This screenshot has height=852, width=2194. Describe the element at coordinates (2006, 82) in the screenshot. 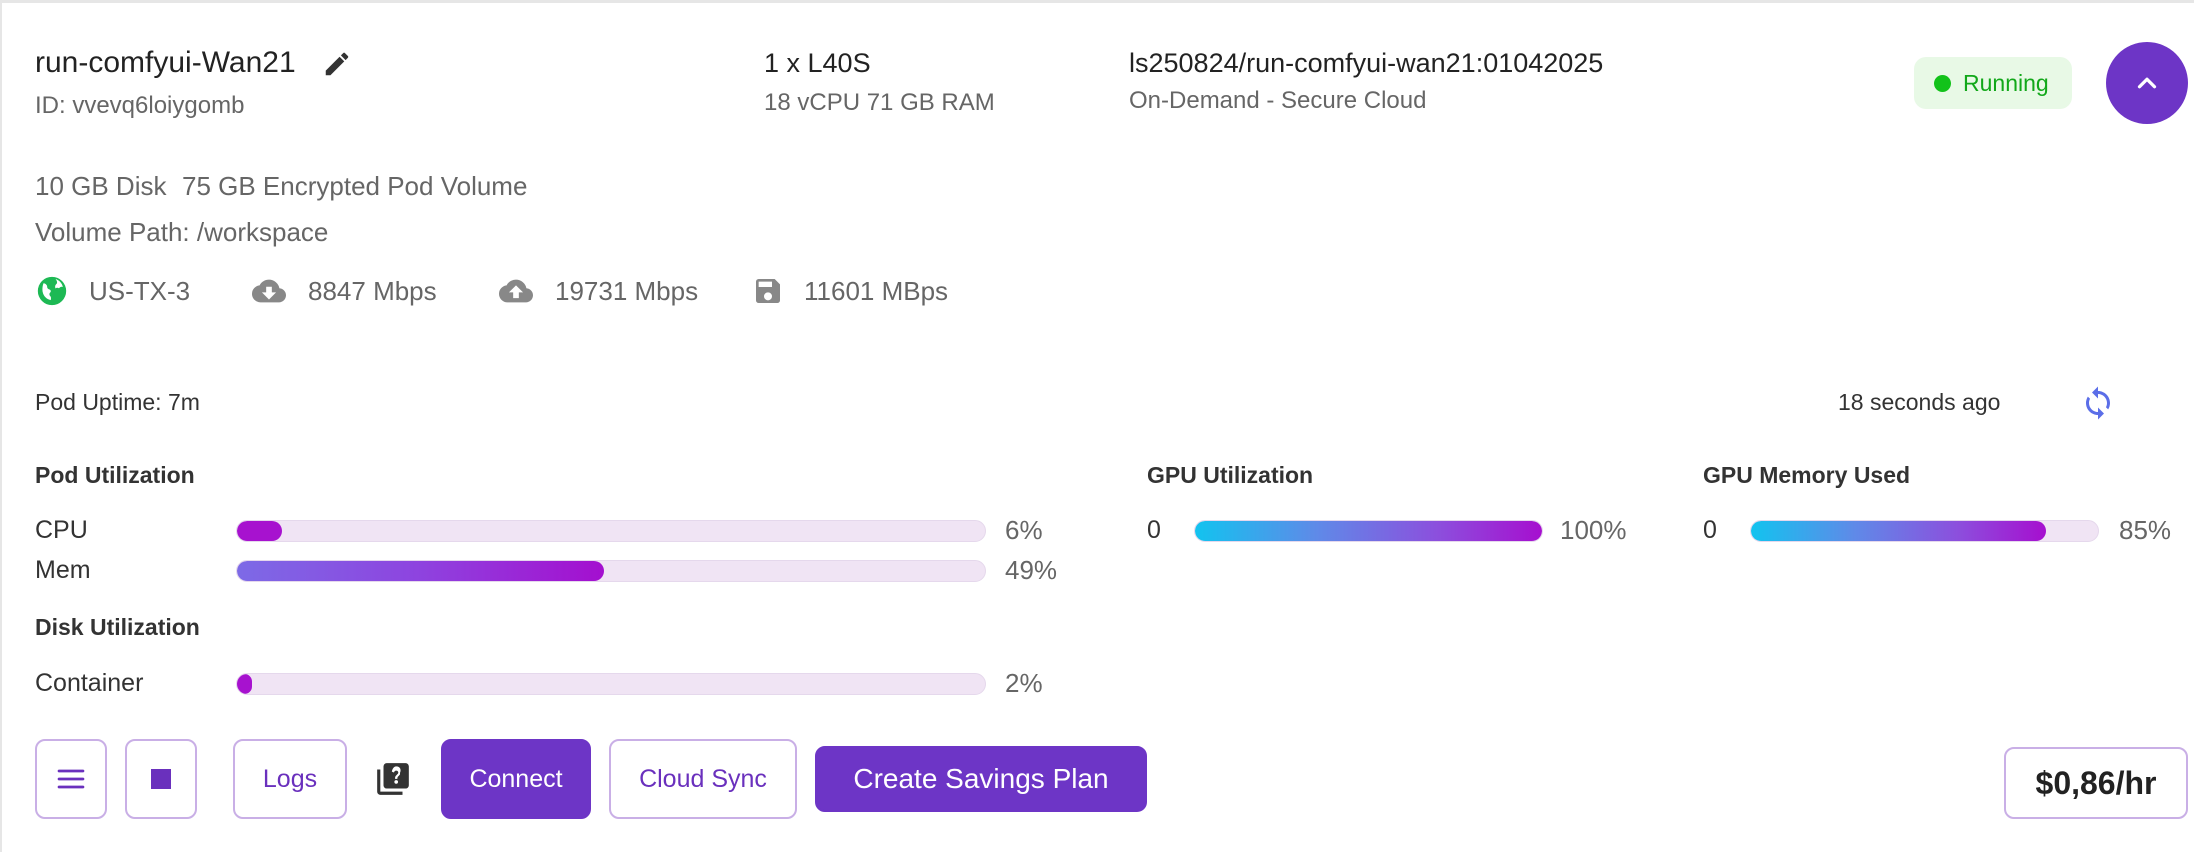

I see `status-label: Running` at that location.